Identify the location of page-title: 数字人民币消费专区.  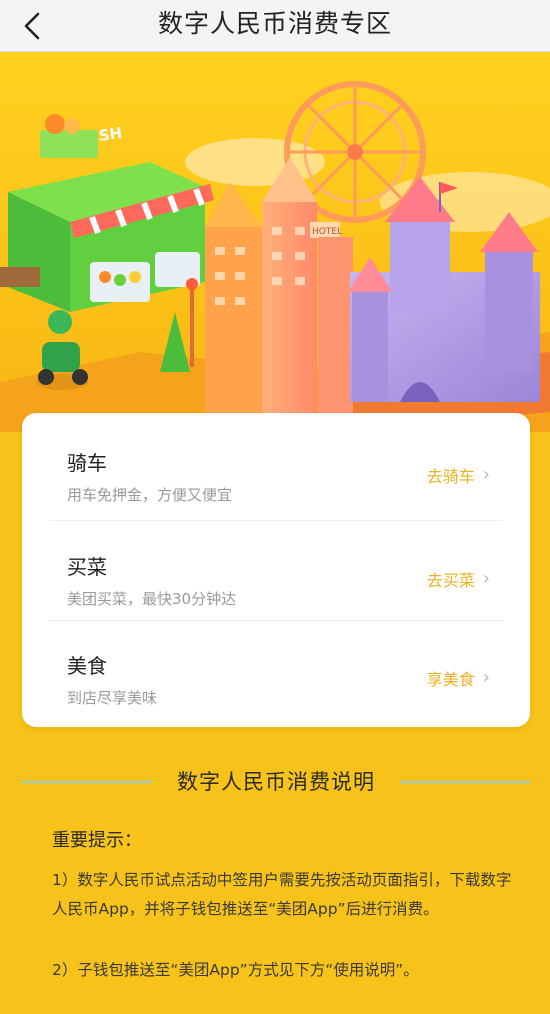
(274, 23).